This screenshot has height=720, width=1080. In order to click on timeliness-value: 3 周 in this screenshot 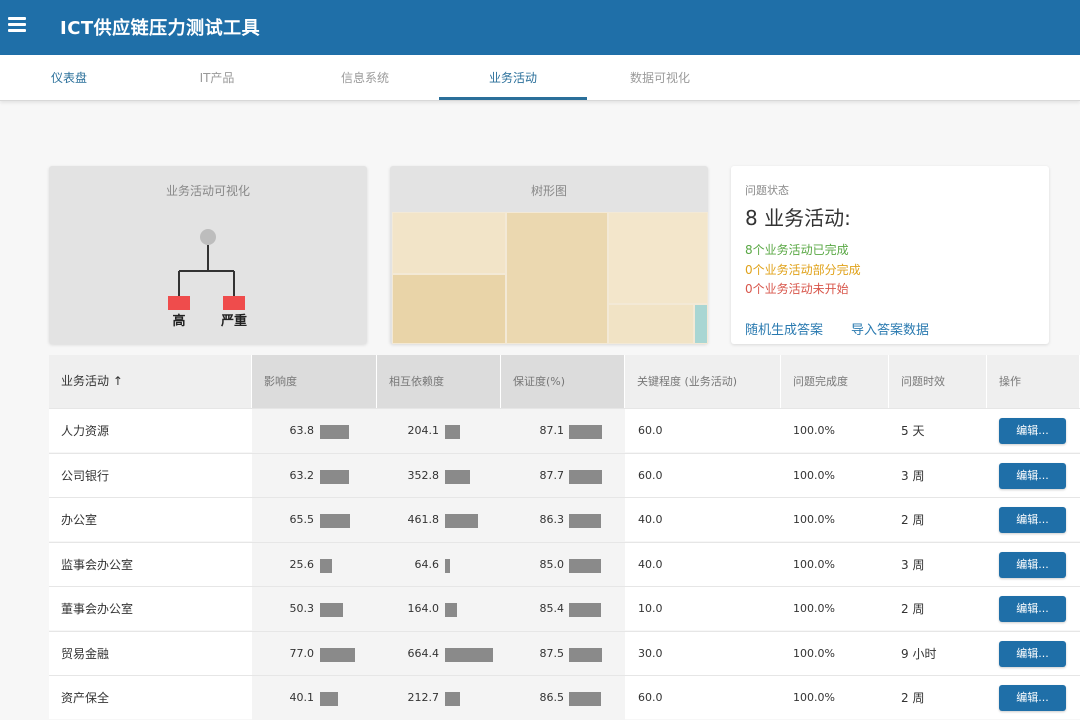, I will do `click(913, 564)`.